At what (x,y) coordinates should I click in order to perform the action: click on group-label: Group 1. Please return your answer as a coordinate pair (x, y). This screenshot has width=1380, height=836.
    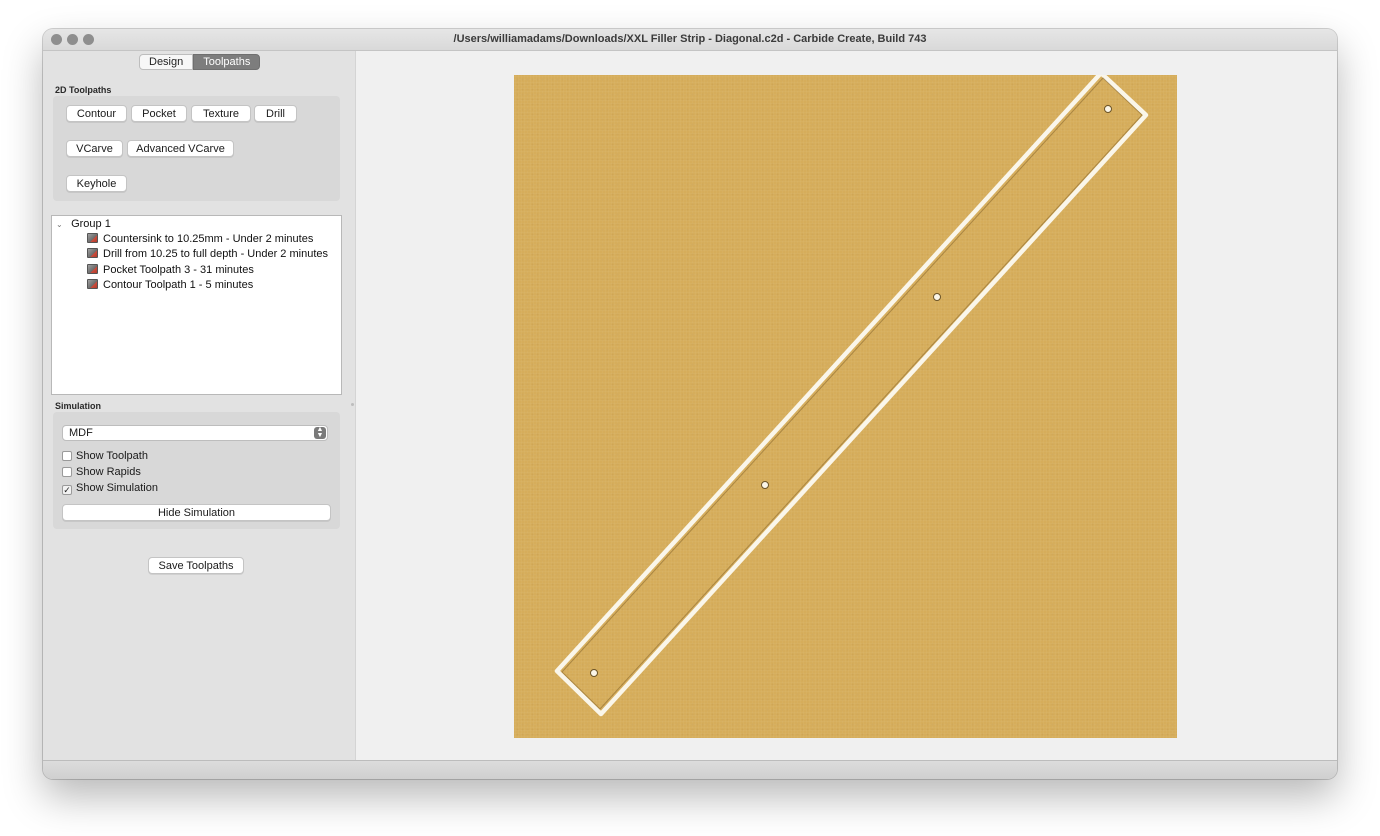
    Looking at the image, I should click on (91, 224).